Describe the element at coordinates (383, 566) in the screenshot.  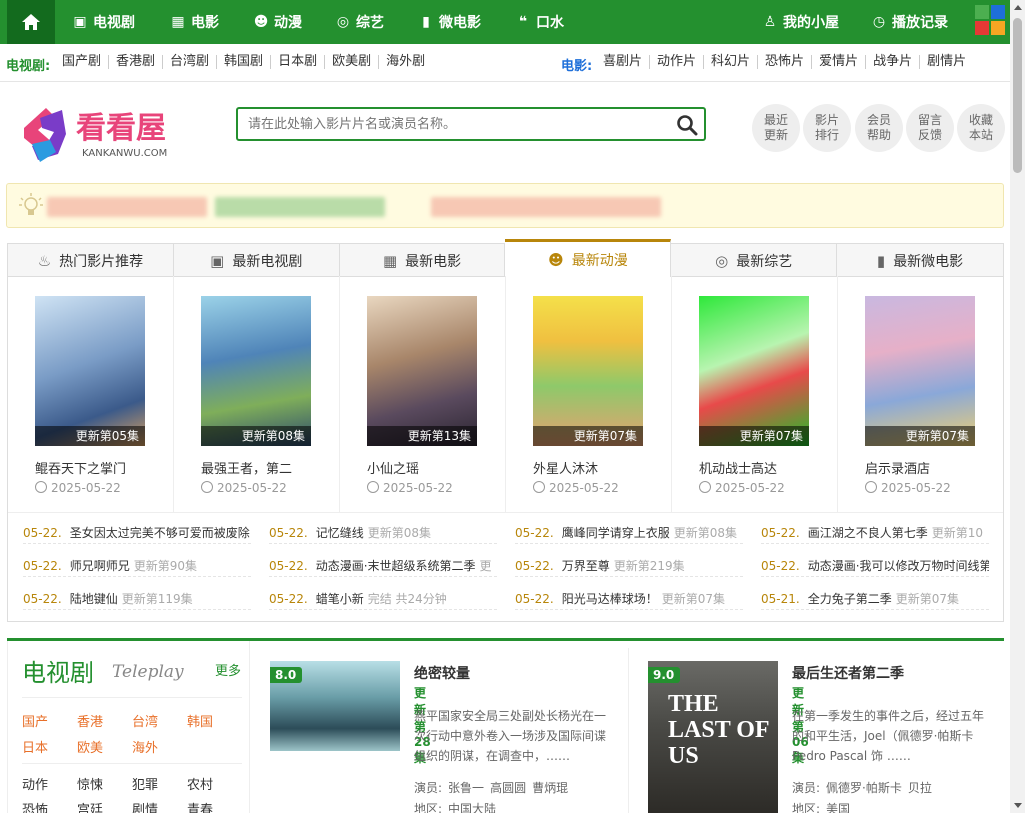
I see `update-item: 05-22. 动态漫画·末世超级系统第二季更` at that location.